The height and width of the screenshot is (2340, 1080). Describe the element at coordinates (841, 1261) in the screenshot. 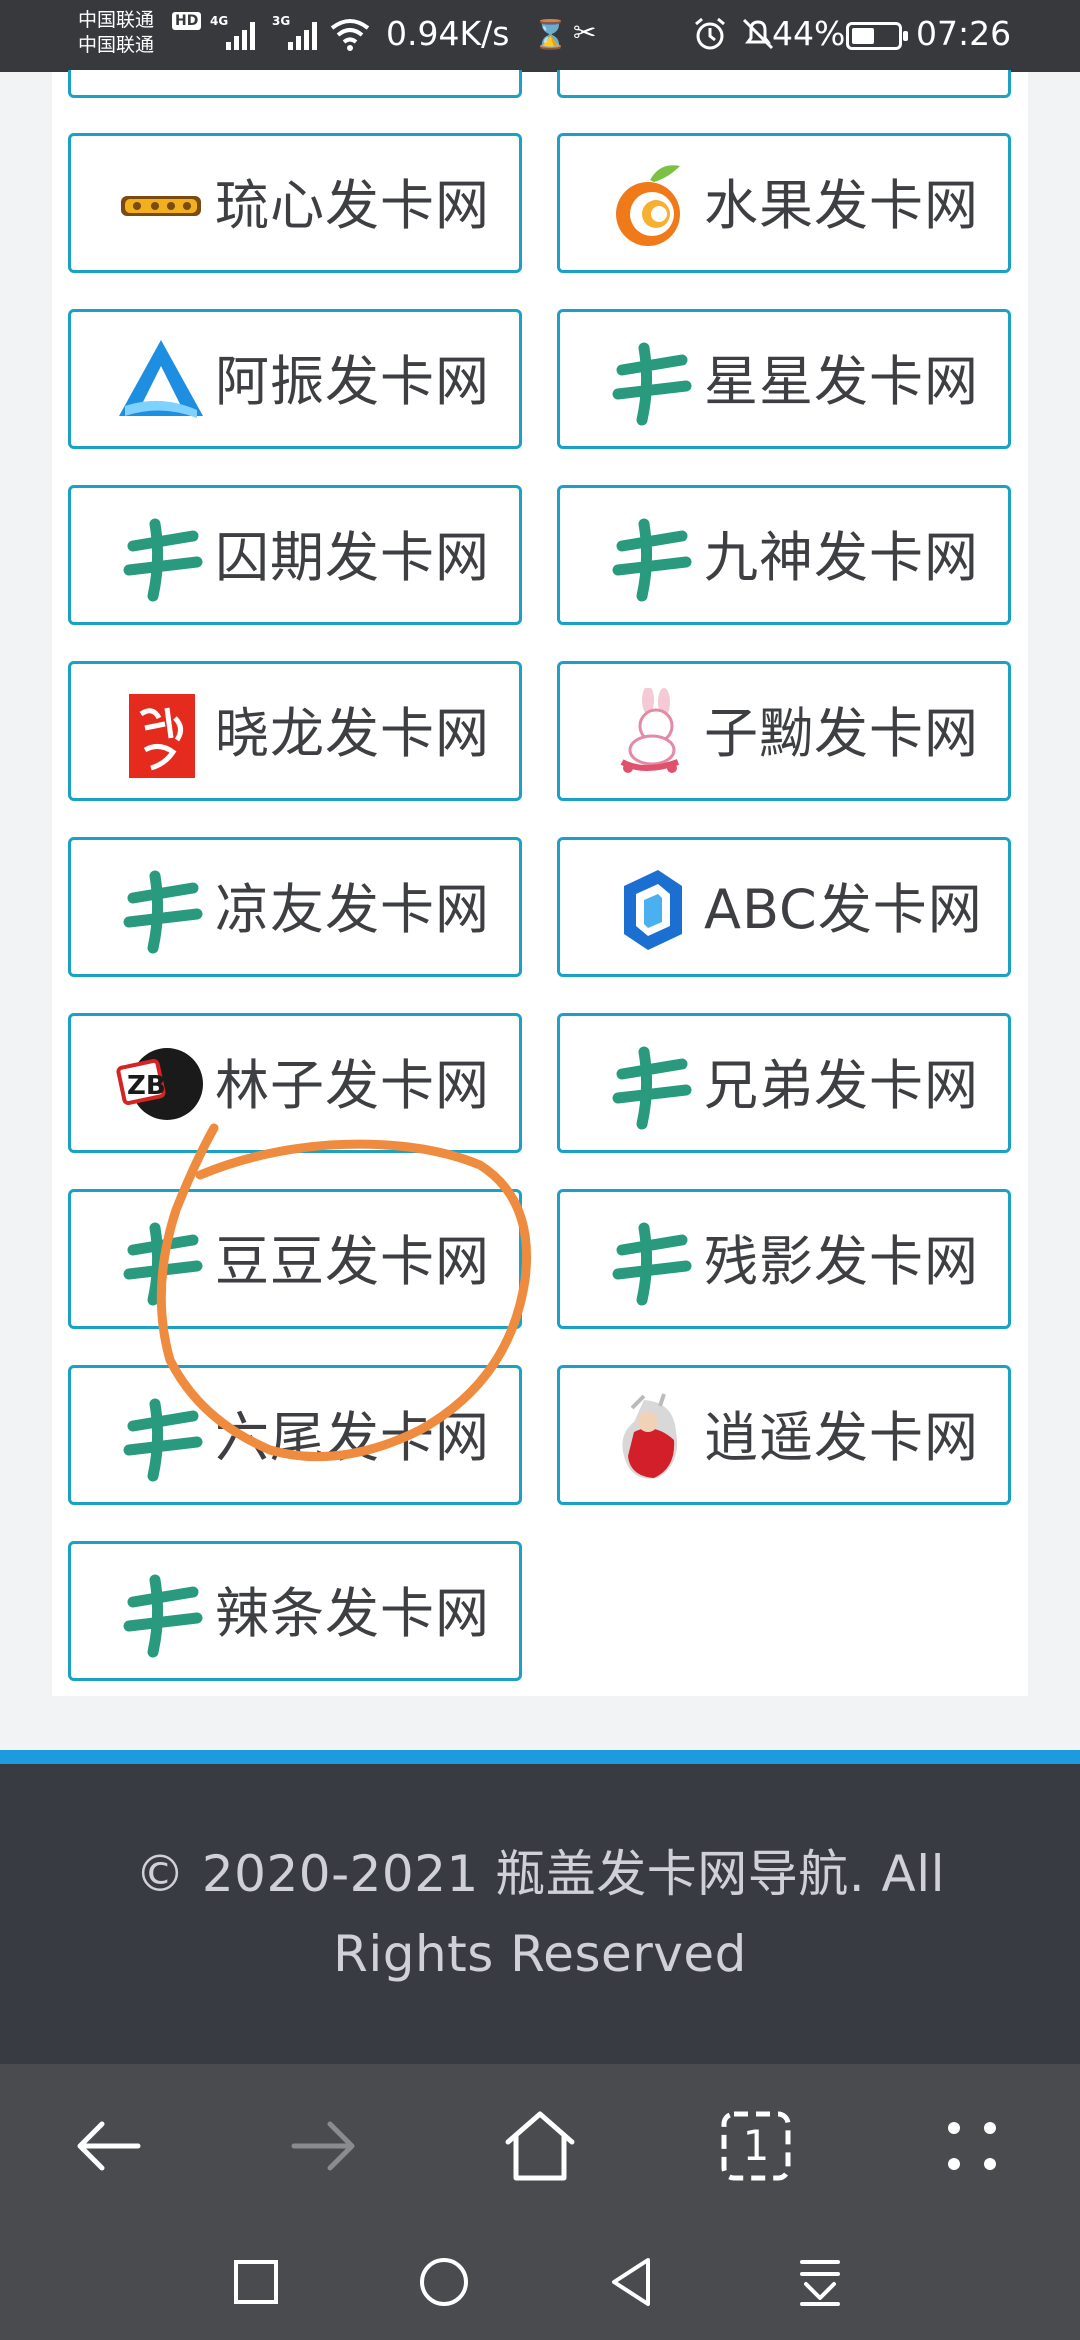

I see `site-name: 残影发卡网` at that location.